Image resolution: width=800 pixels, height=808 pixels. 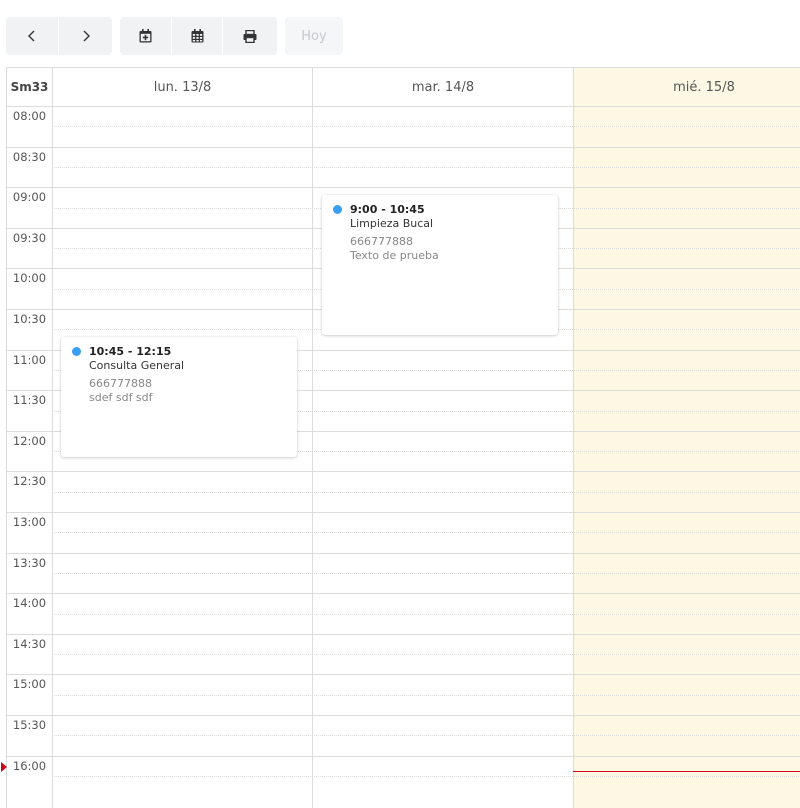 I want to click on printer-icon, so click(x=250, y=36).